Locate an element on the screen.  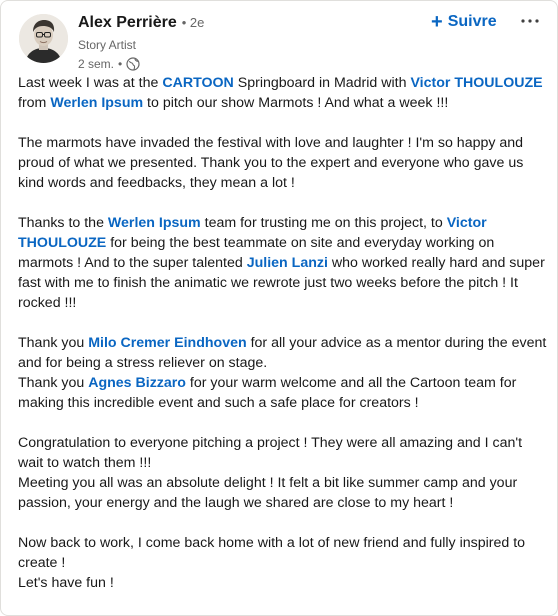
author-name-row: Alex Perrière • 2e is located at coordinates (141, 24).